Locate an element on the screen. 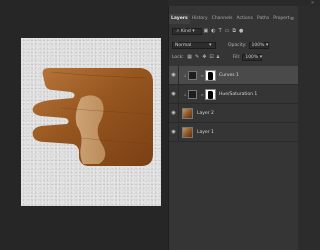 Image resolution: width=320 pixels, height=250 pixels. fill-field: 100% ▾ is located at coordinates (252, 57).